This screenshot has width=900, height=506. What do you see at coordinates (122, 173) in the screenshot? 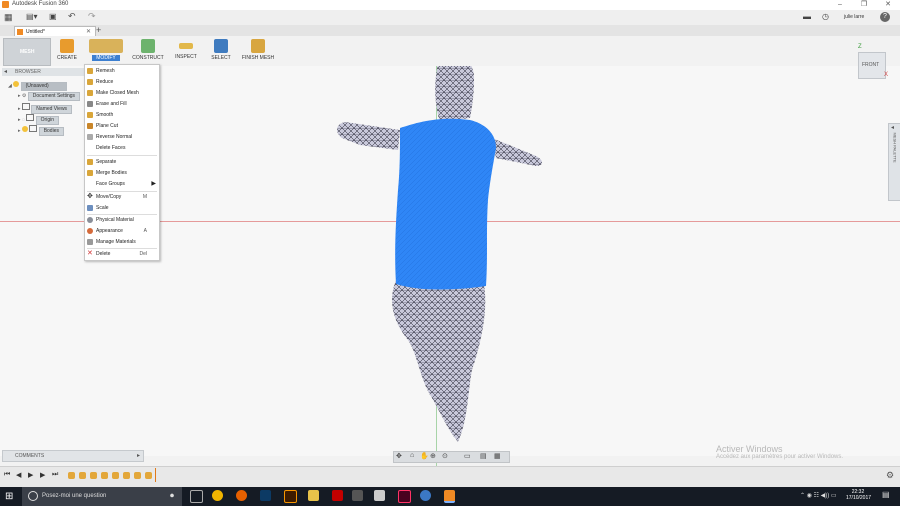
I see `menu-item-merge-bodies: Merge Bodies` at bounding box center [122, 173].